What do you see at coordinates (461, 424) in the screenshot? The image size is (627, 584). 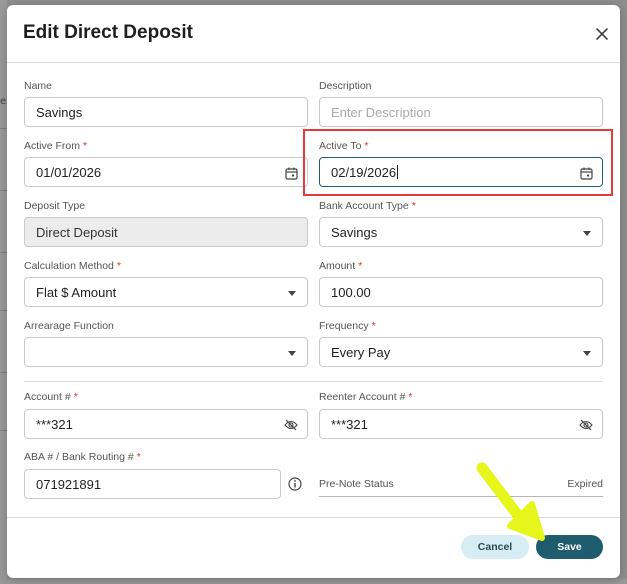 I see `reenter-account-number-input: ***321` at bounding box center [461, 424].